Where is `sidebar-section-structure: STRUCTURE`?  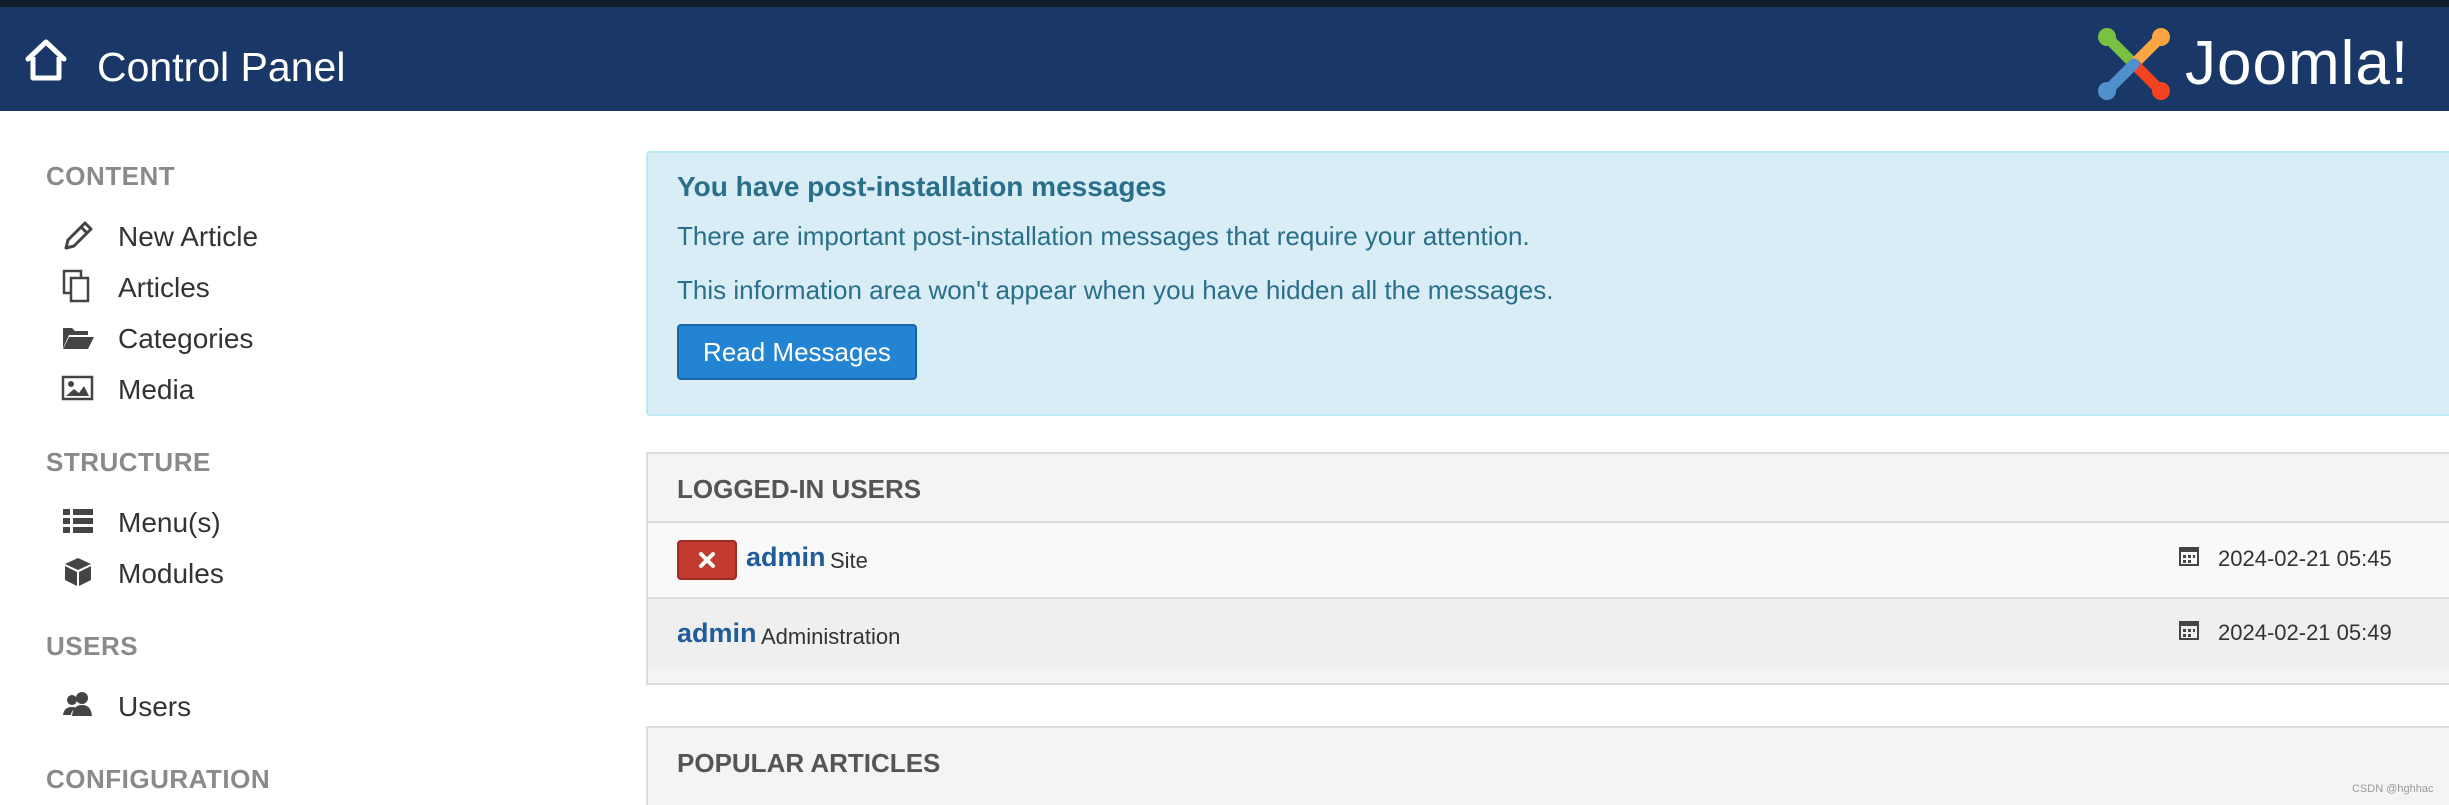
sidebar-section-structure: STRUCTURE is located at coordinates (128, 462).